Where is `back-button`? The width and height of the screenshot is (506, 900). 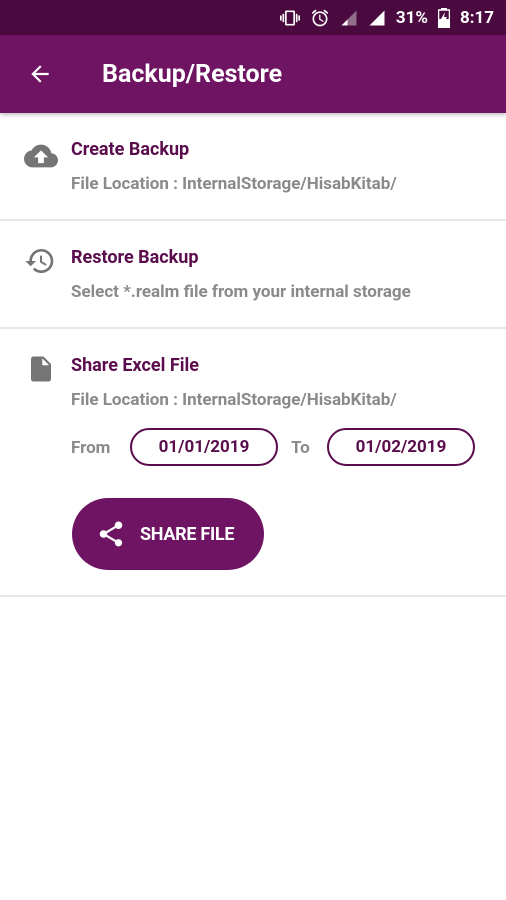
back-button is located at coordinates (40, 74).